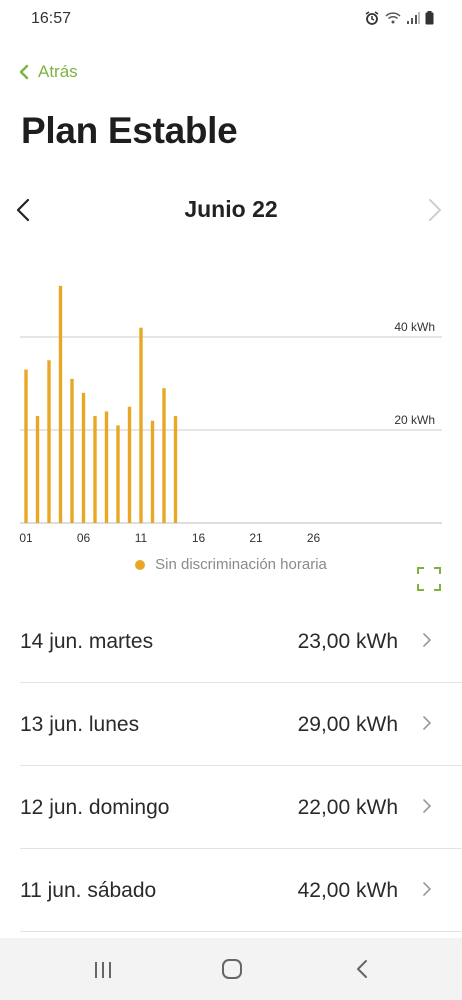  What do you see at coordinates (87, 641) in the screenshot?
I see `day-date: 14 jun. martes` at bounding box center [87, 641].